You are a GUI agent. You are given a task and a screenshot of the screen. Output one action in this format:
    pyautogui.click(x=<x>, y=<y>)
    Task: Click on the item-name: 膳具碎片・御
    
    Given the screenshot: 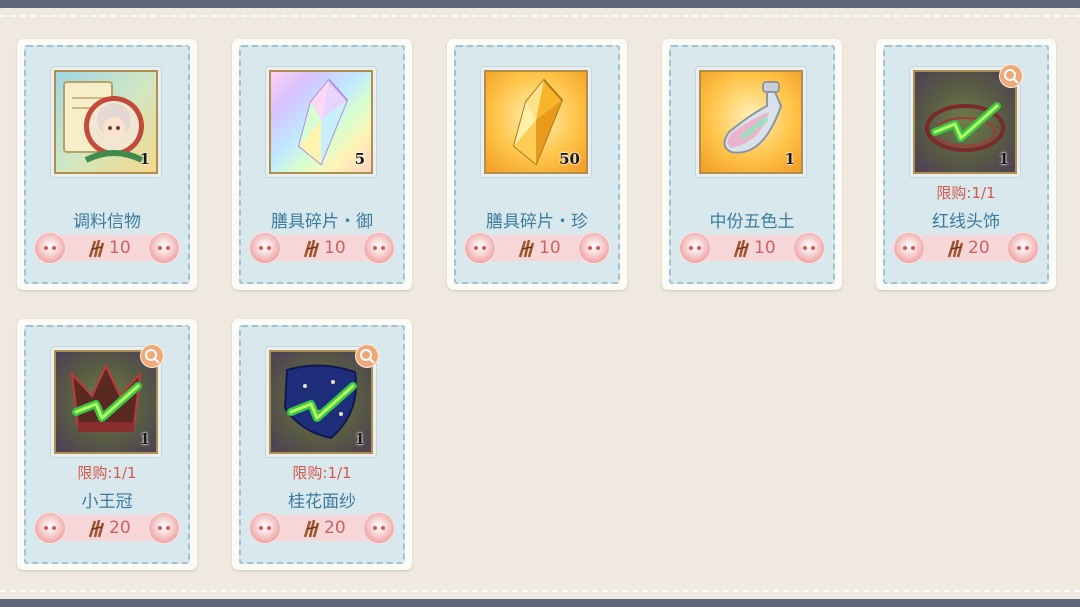 What is the action you would take?
    pyautogui.click(x=322, y=222)
    